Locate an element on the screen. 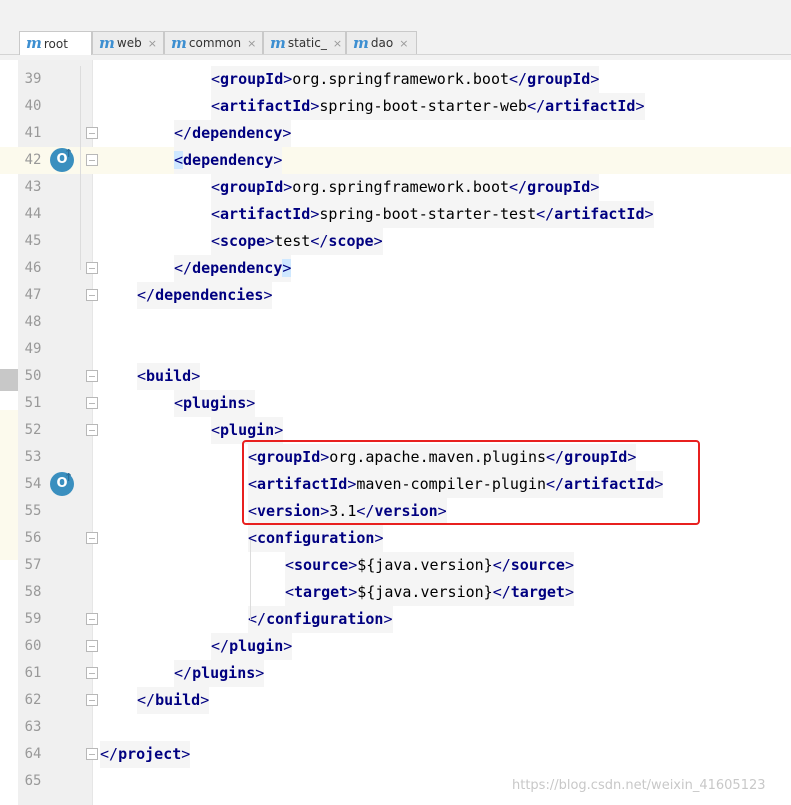 The height and width of the screenshot is (805, 791). tab-common: m common × is located at coordinates (213, 42).